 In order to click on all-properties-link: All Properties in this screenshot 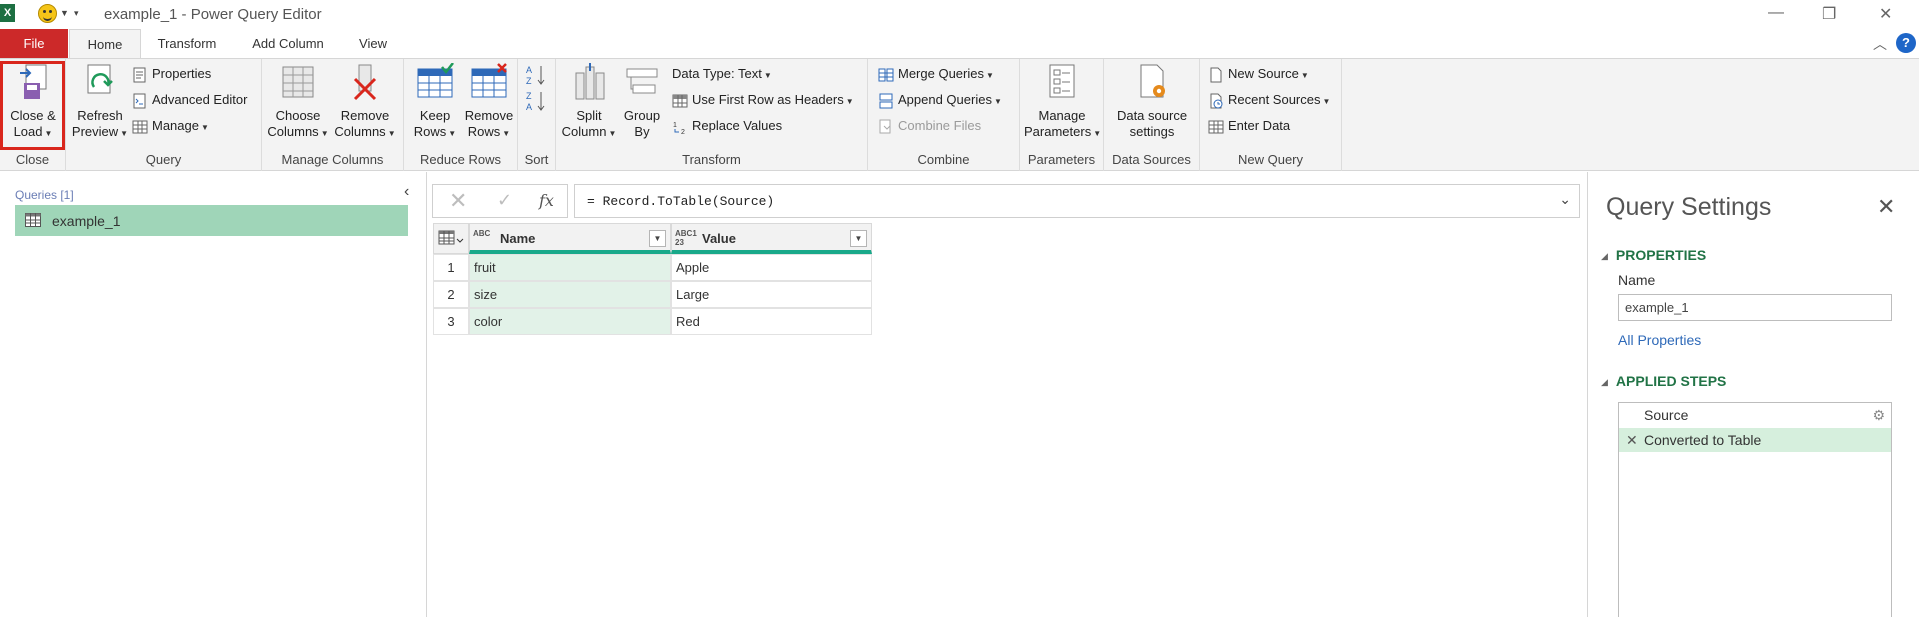, I will do `click(1659, 340)`.